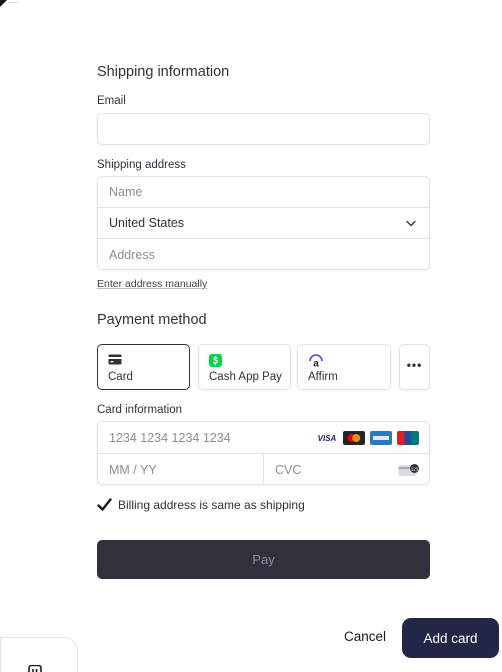  I want to click on billing-same-as-shipping: Billing address is same as shipping, so click(201, 505).